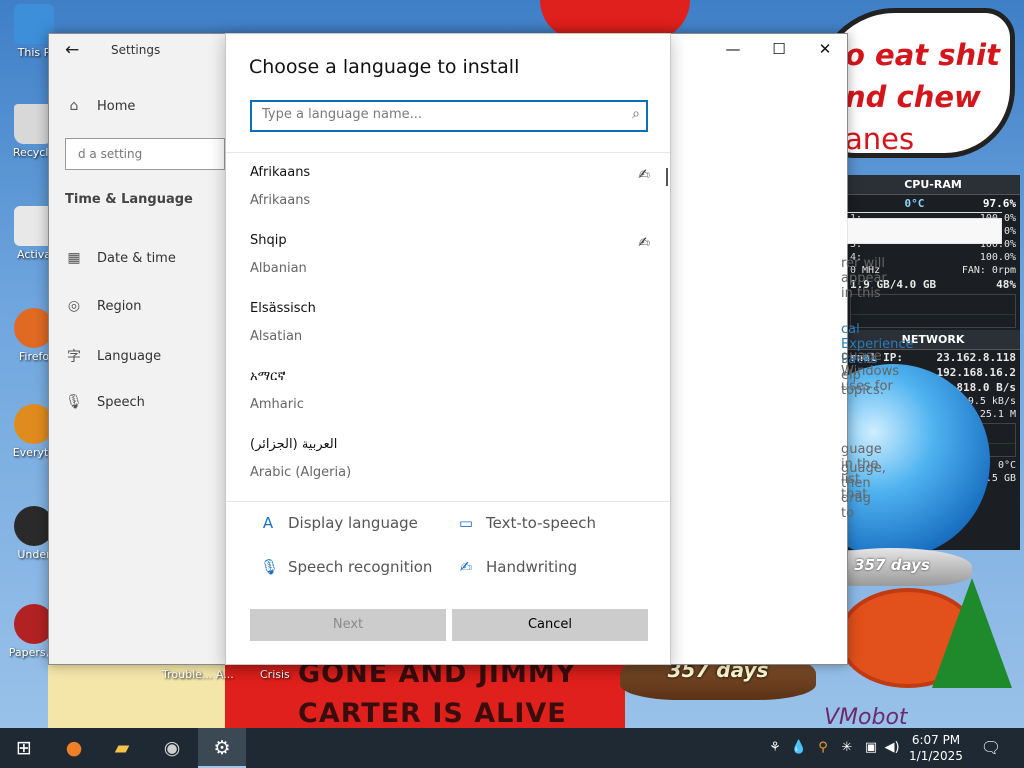 The height and width of the screenshot is (768, 1024). What do you see at coordinates (930, 97) in the screenshot?
I see `speech-bubble-text: o eat shit nd chew anes` at bounding box center [930, 97].